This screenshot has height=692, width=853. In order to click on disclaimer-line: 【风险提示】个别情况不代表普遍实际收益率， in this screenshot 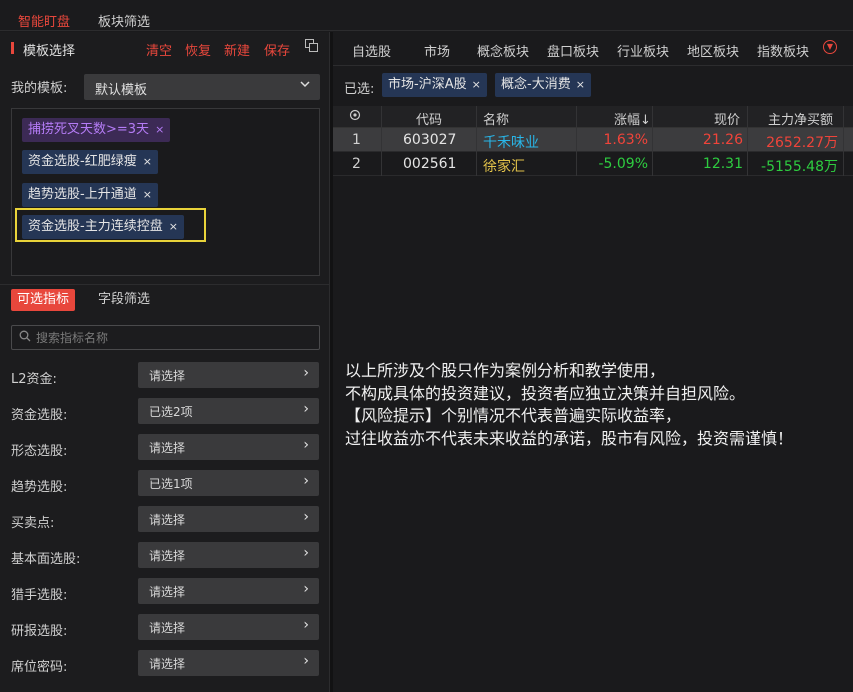, I will do `click(513, 415)`.